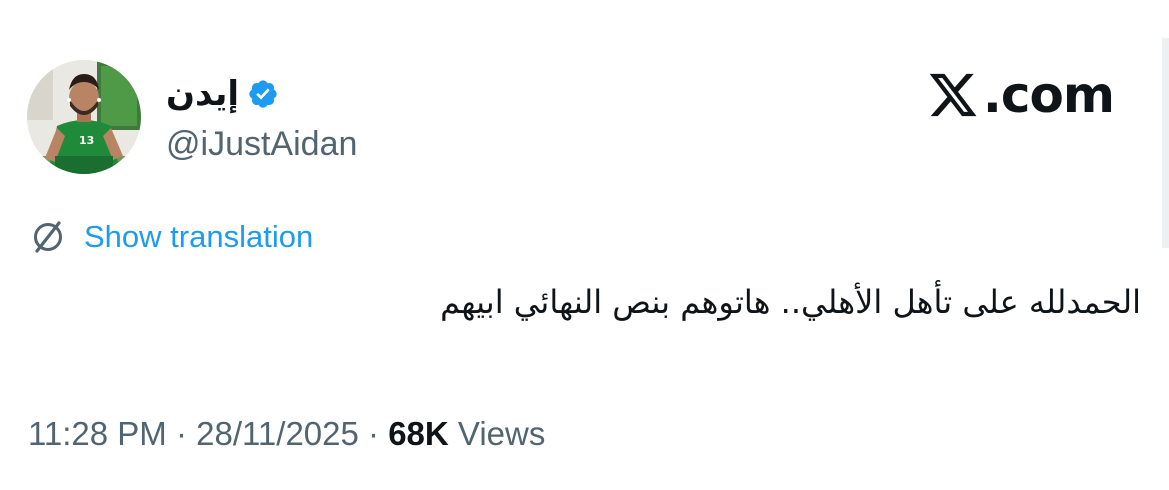 The image size is (1169, 490). Describe the element at coordinates (198, 237) in the screenshot. I see `show-translation-link: Show translation` at that location.